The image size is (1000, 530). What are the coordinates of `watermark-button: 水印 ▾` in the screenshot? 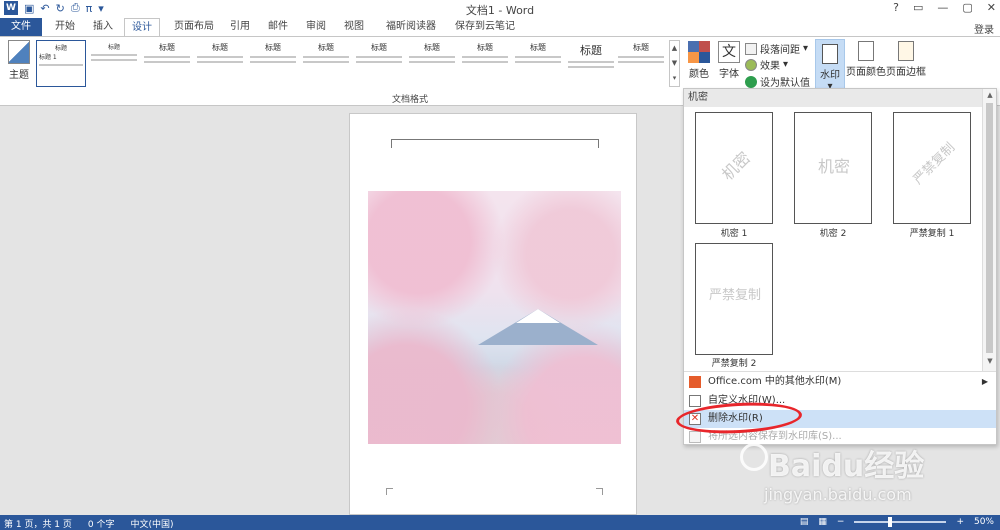 It's located at (830, 65).